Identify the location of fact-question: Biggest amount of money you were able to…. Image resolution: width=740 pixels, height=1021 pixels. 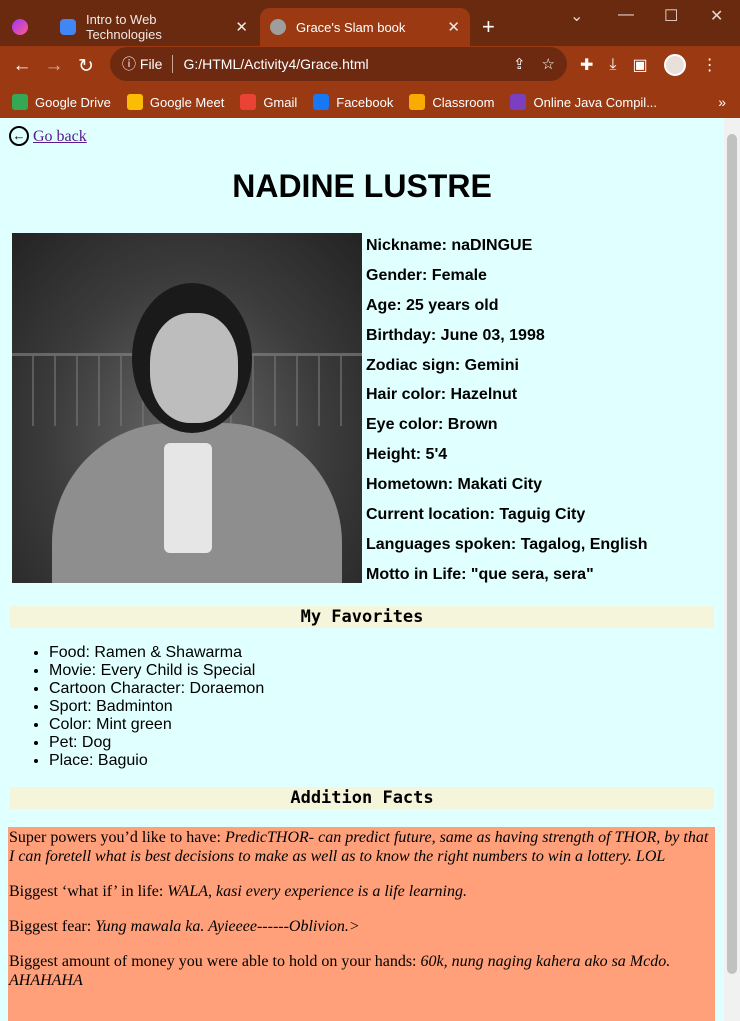
(215, 961).